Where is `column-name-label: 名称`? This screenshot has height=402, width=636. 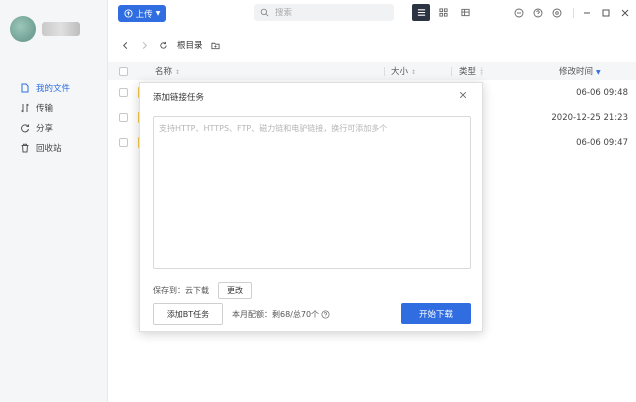 column-name-label: 名称 is located at coordinates (164, 72).